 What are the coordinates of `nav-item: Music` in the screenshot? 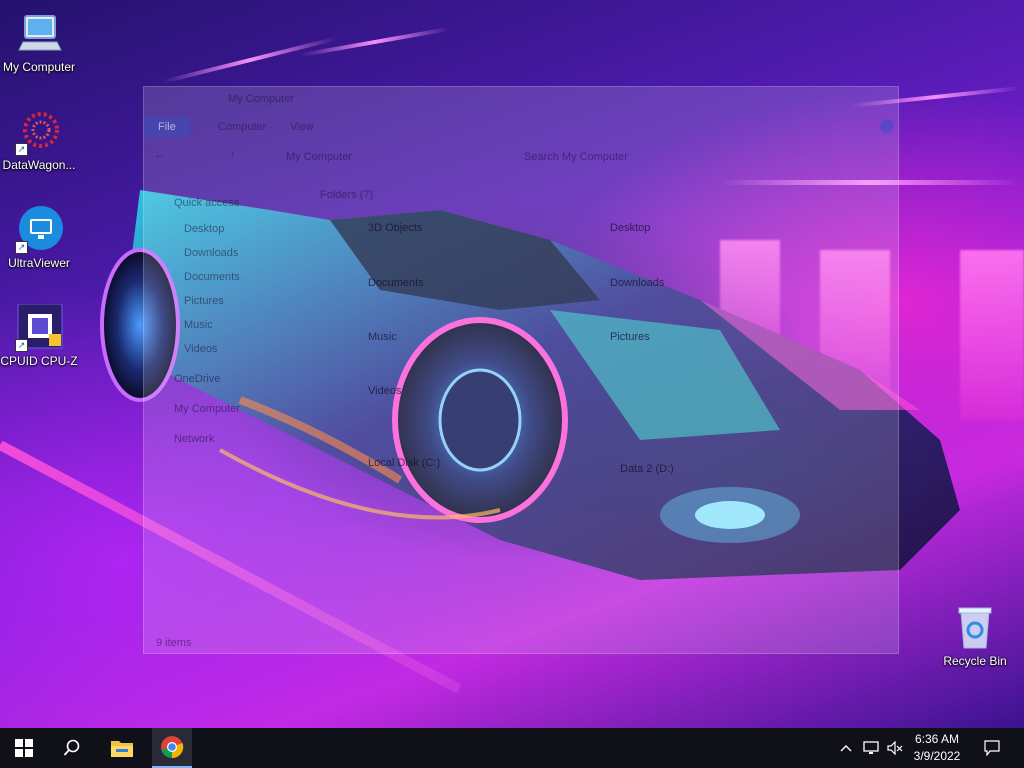 It's located at (198, 325).